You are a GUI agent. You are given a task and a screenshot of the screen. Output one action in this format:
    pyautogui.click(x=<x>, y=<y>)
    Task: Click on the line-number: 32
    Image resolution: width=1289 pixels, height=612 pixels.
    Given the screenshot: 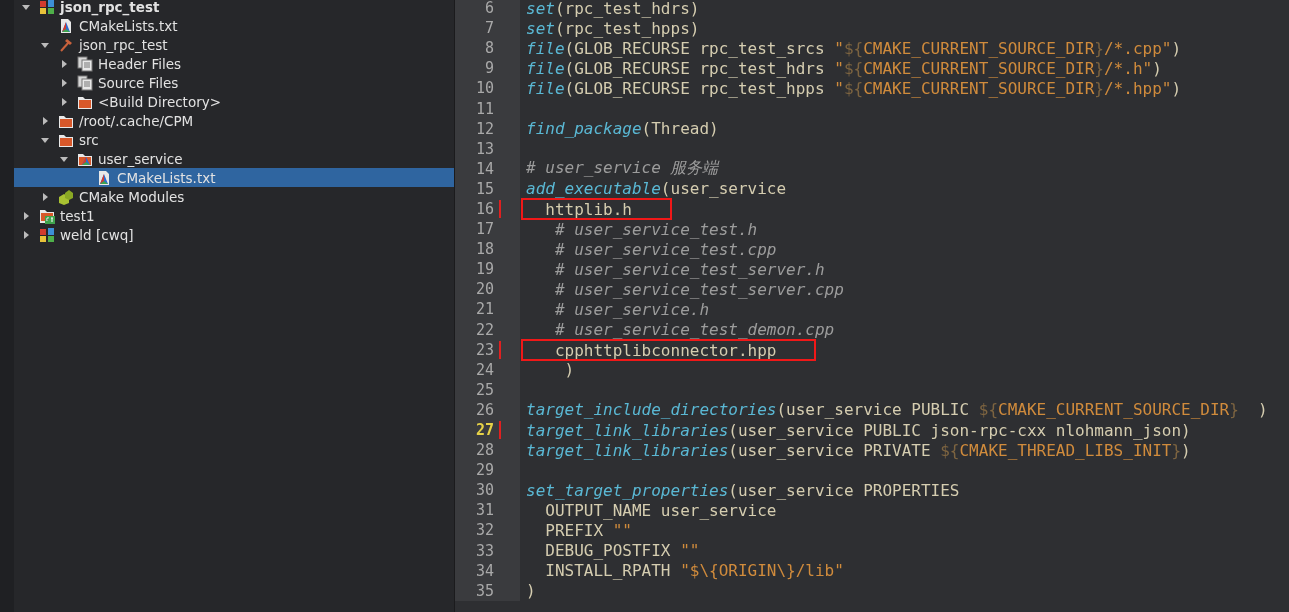 What is the action you would take?
    pyautogui.click(x=484, y=530)
    